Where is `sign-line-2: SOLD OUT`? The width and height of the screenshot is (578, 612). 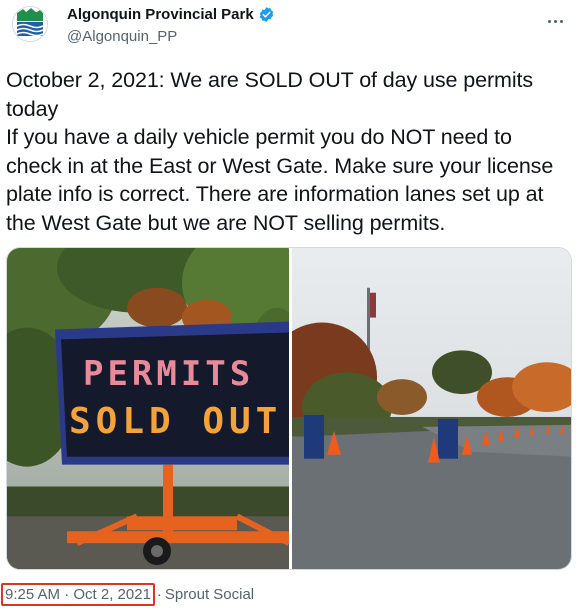 sign-line-2: SOLD OUT is located at coordinates (175, 421).